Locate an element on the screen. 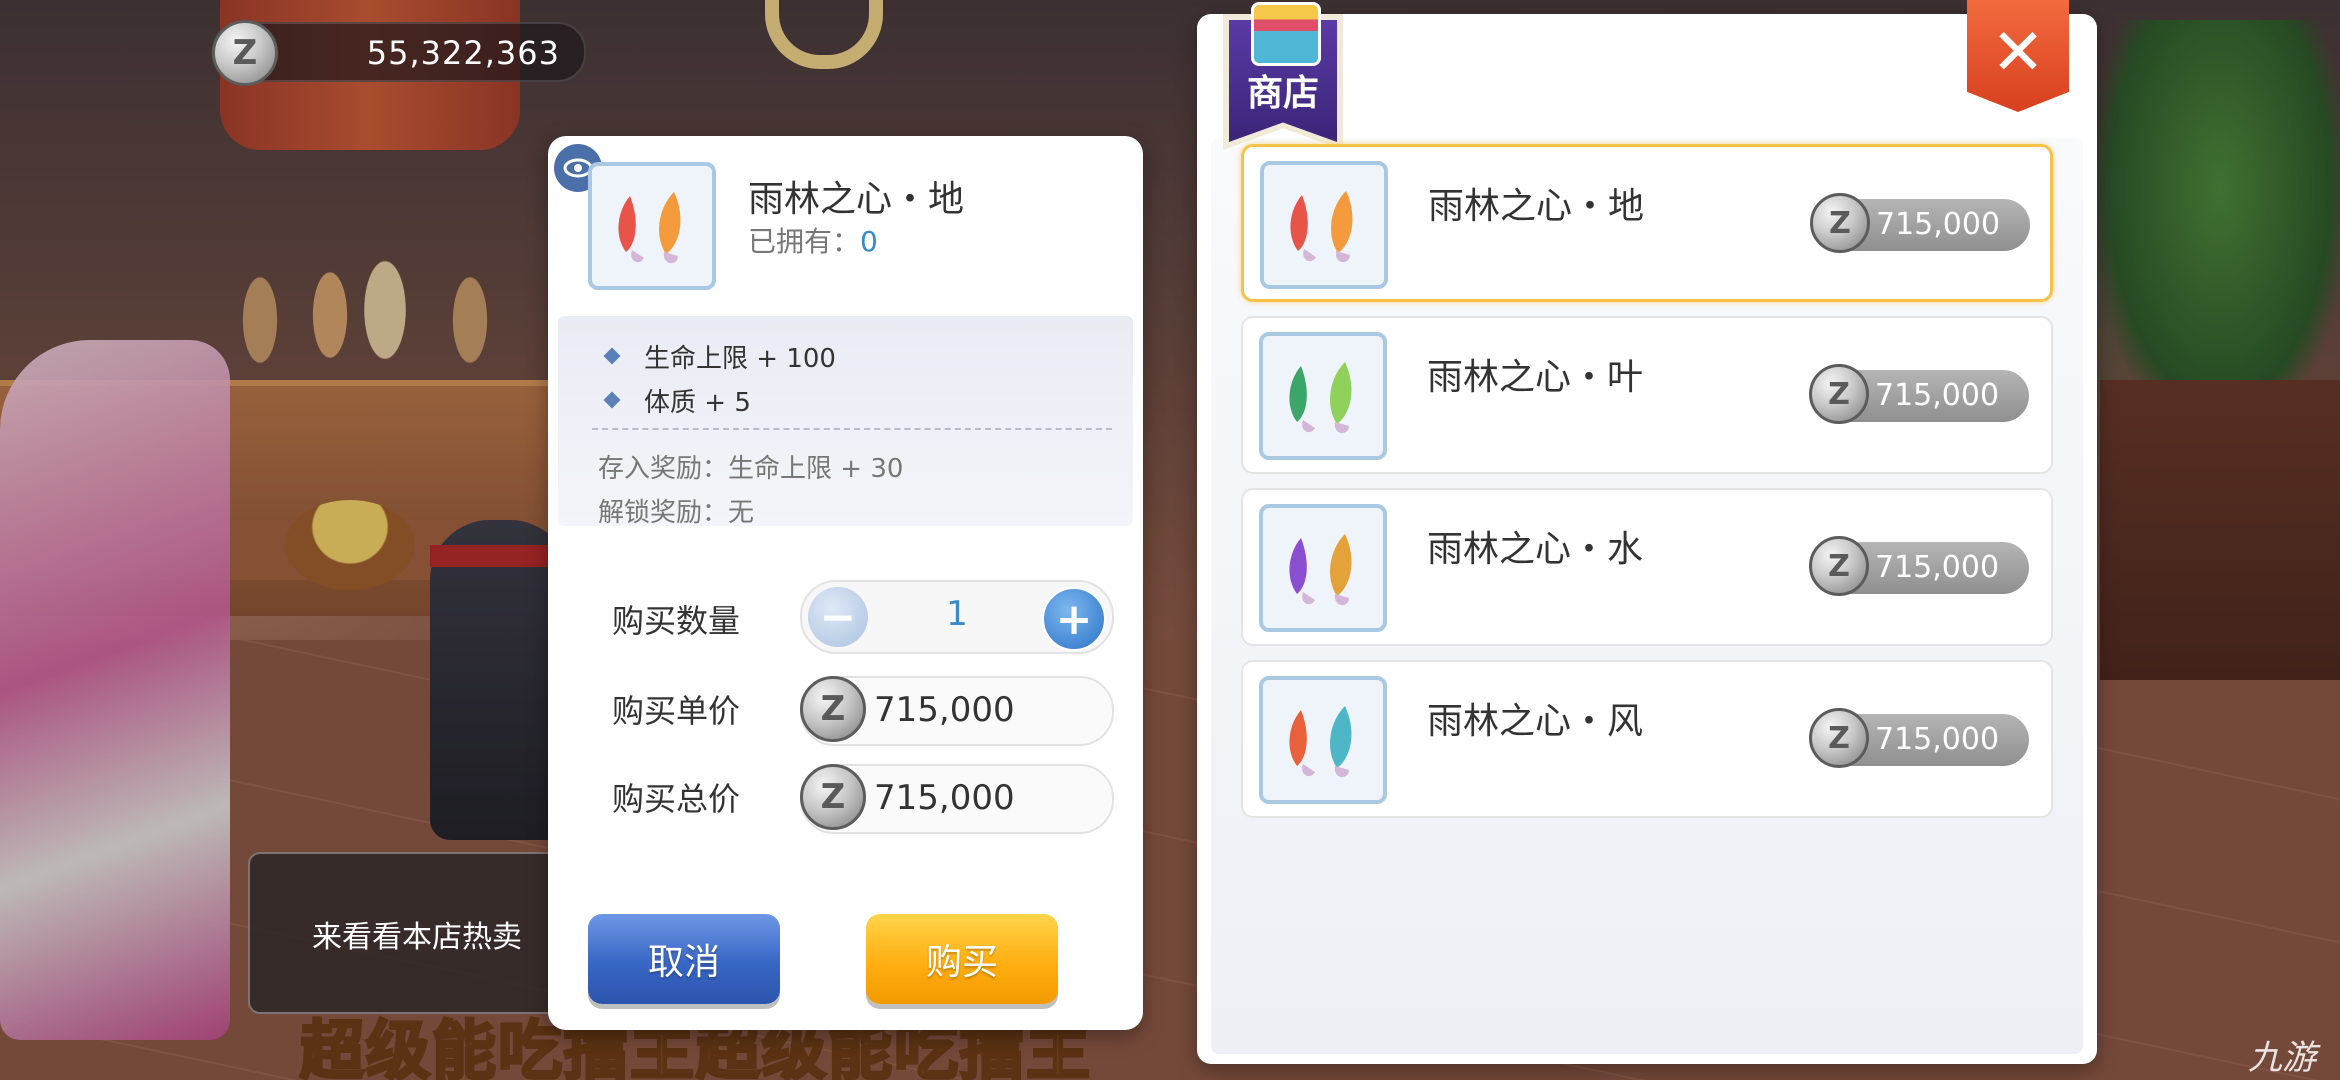  unit-price-value: 715,000 is located at coordinates (944, 710).